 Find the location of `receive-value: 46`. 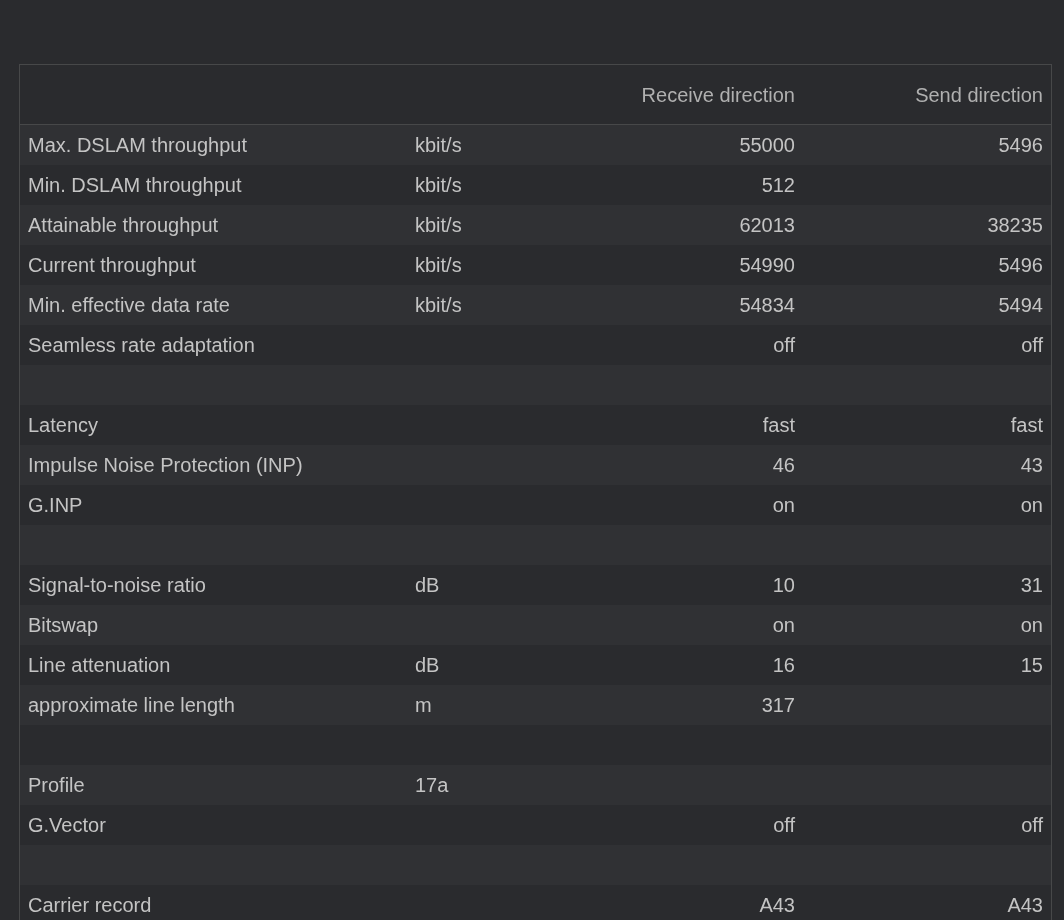

receive-value: 46 is located at coordinates (783, 465).